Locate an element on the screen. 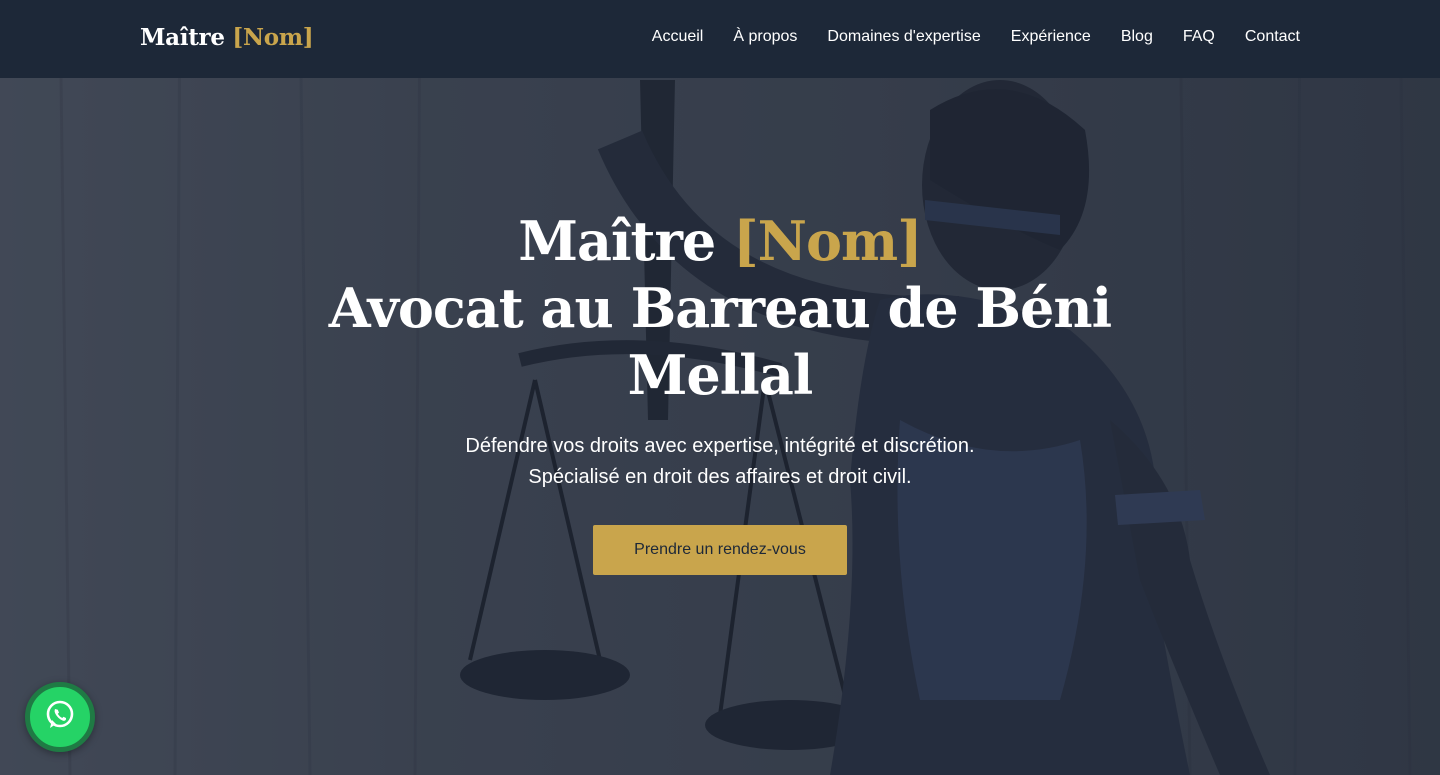 Image resolution: width=1440 pixels, height=775 pixels. nav-link-a-propos: À propos is located at coordinates (765, 36).